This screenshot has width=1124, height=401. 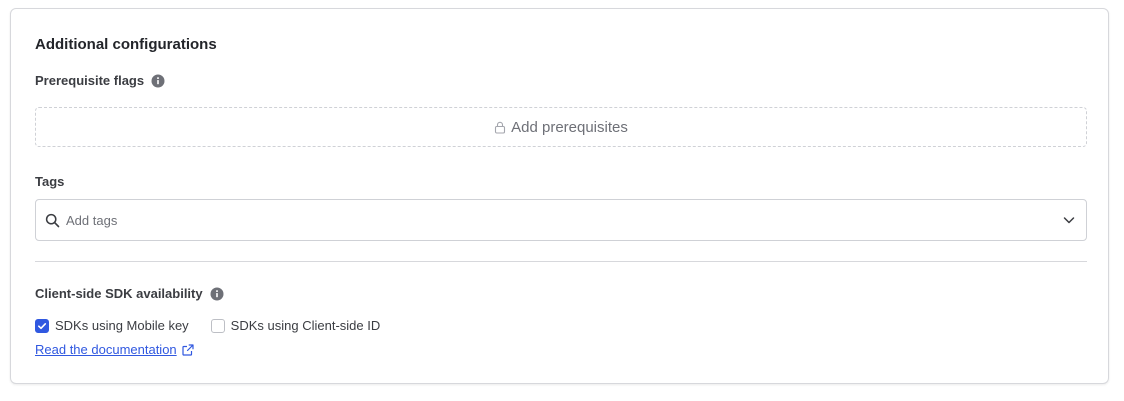 I want to click on add-prerequisites-button: Add prerequisites, so click(x=561, y=127).